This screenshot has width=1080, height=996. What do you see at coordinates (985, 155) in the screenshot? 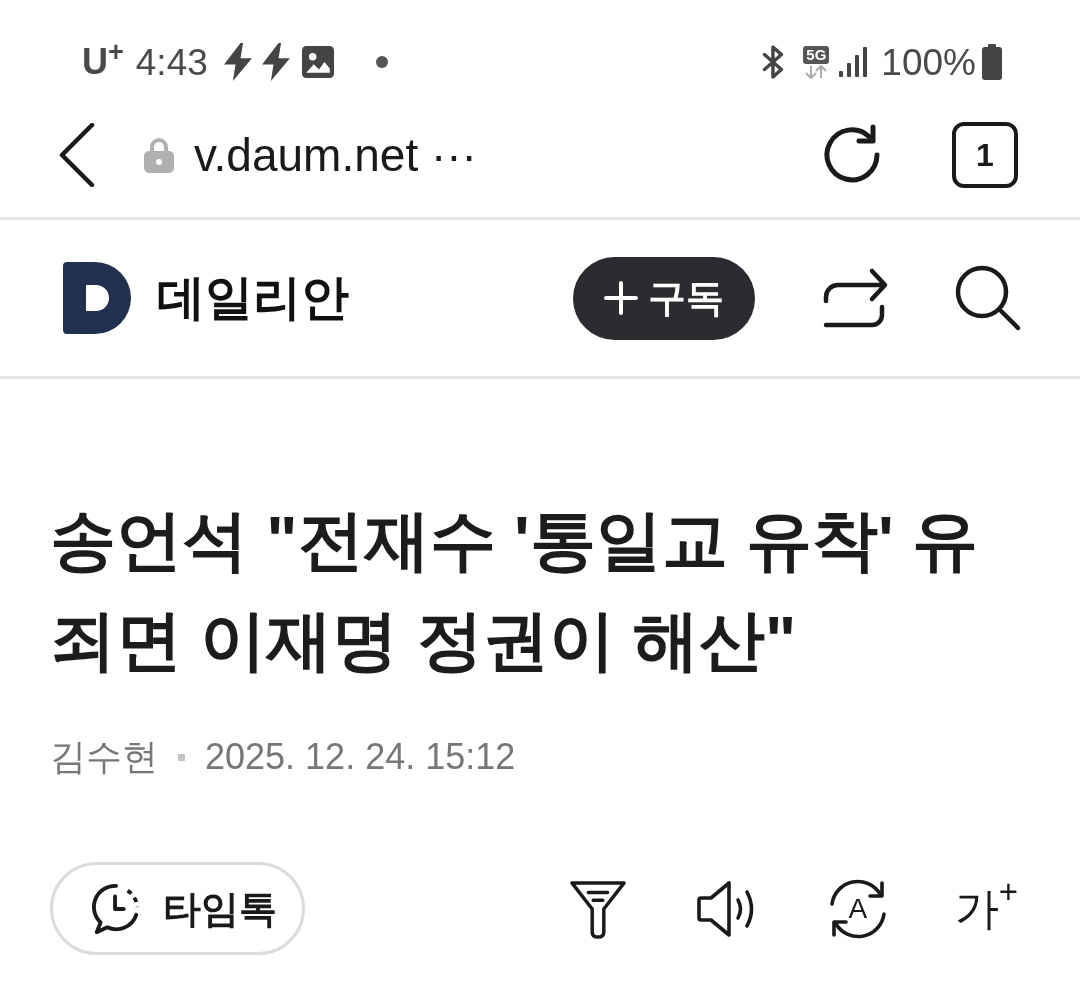
I see `tab-count-button: 1` at bounding box center [985, 155].